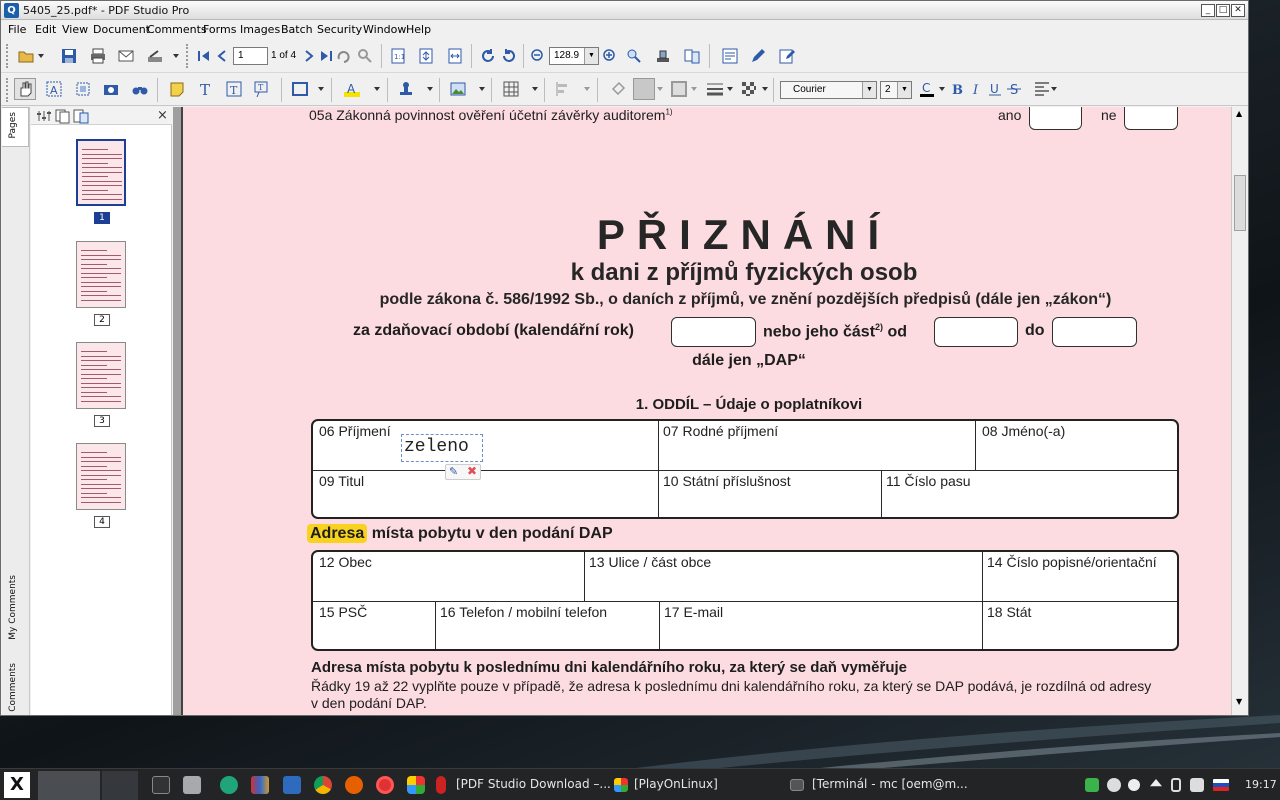 The image size is (1280, 800). Describe the element at coordinates (927, 89) in the screenshot. I see `font-color-icon: C` at that location.